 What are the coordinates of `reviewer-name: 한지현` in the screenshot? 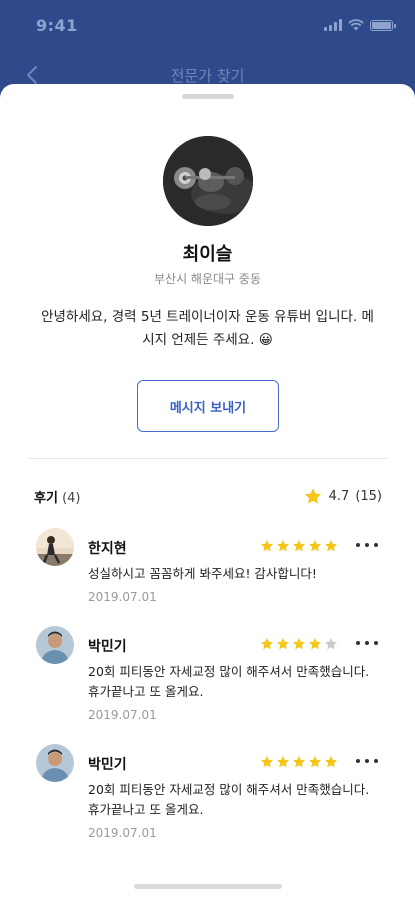 It's located at (107, 549).